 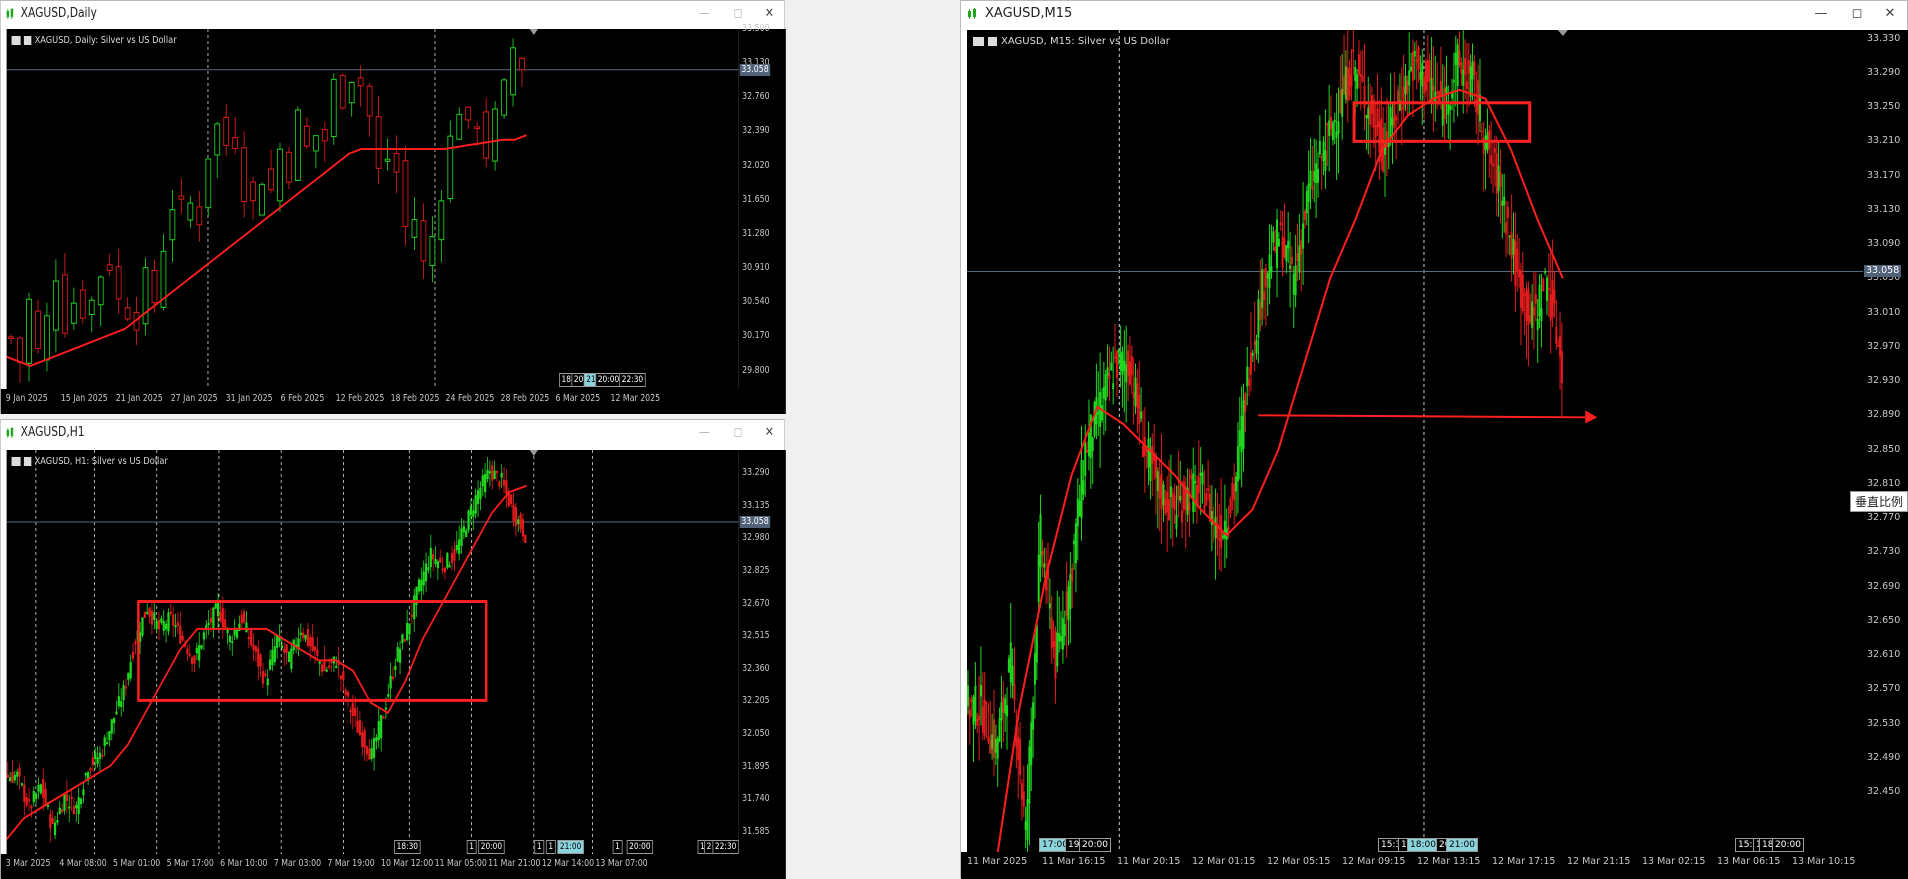 I want to click on daily-titlebar: XAGUSD,Daily — ◻ ✕, so click(x=392, y=14).